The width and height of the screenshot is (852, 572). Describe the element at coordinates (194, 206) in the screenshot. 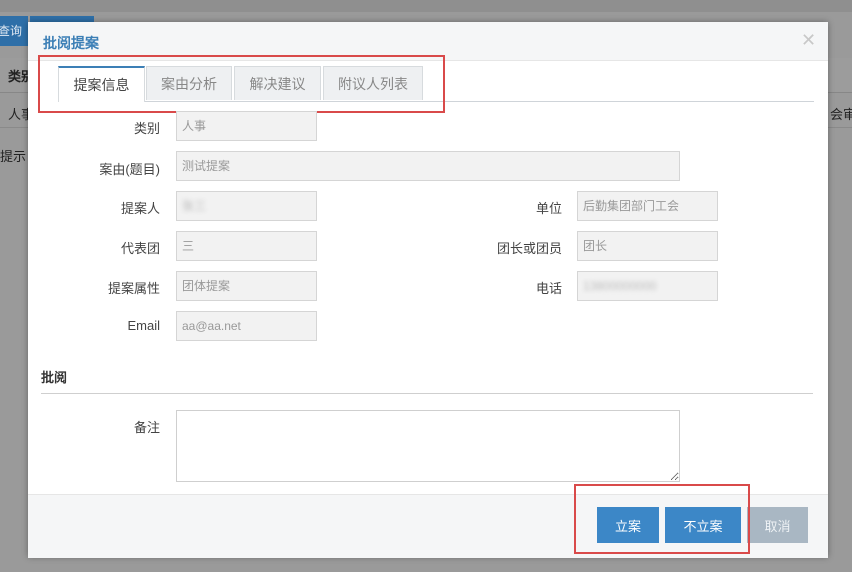

I see `proposer-value: 张三` at that location.